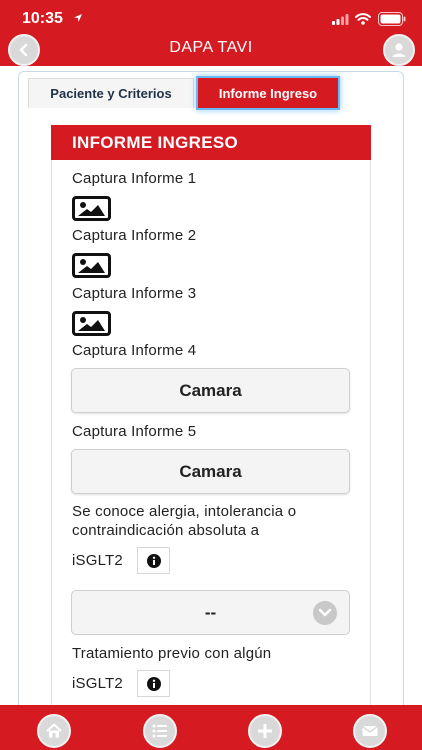 The width and height of the screenshot is (422, 750). Describe the element at coordinates (210, 390) in the screenshot. I see `camera-button-4: Camara` at that location.